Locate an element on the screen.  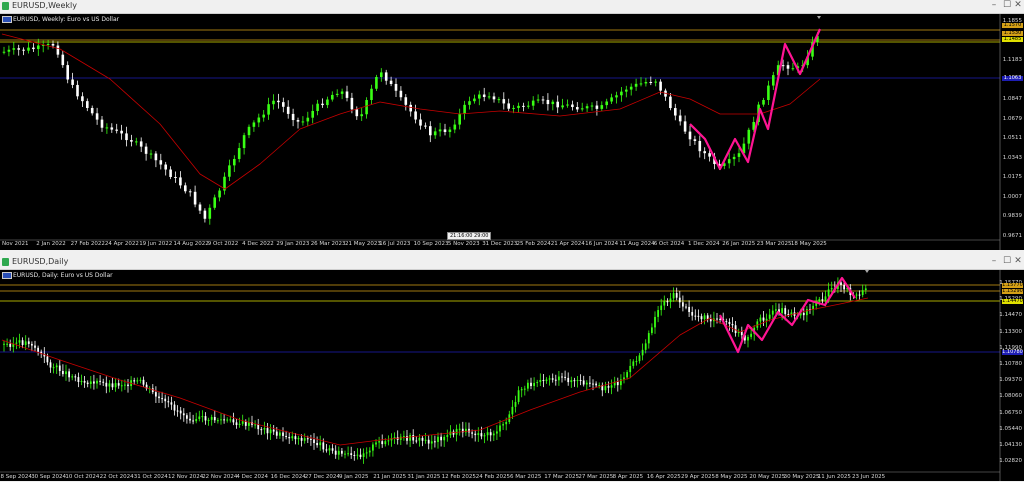
time-tick-label: 8 May 2025 is located at coordinates (731, 477).